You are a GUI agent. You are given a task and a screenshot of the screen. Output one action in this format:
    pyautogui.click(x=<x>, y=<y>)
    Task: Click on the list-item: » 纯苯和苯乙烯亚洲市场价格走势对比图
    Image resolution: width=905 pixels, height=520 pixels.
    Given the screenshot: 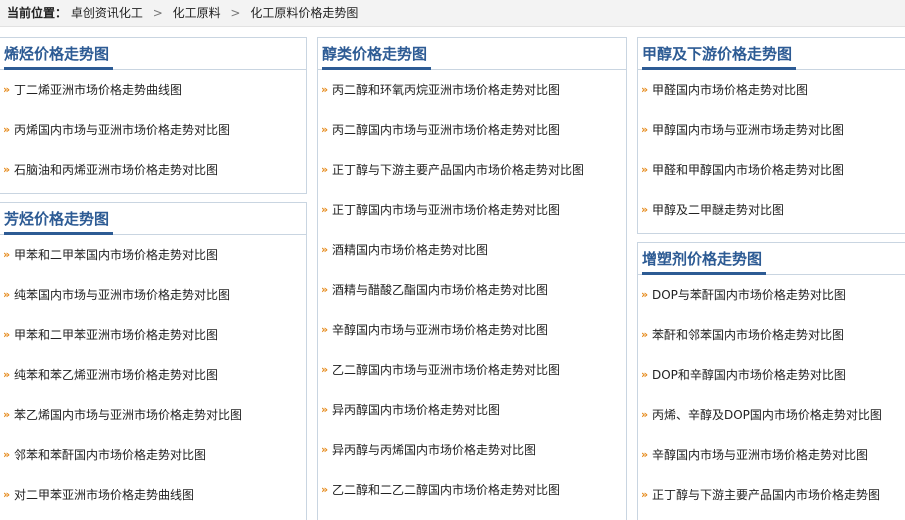 What is the action you would take?
    pyautogui.click(x=153, y=374)
    